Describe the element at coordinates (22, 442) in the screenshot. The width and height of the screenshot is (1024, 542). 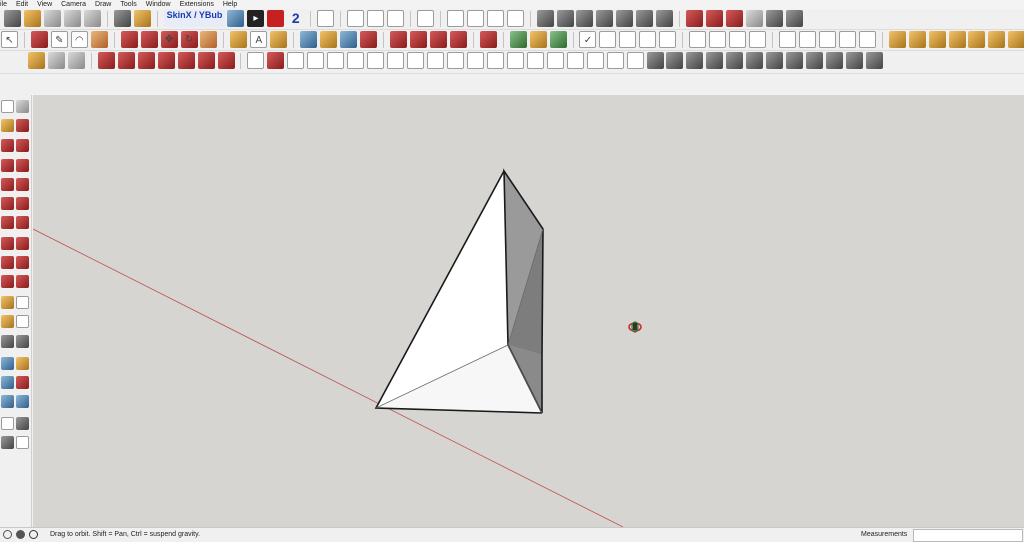
I see `section-plane-tool-icon` at that location.